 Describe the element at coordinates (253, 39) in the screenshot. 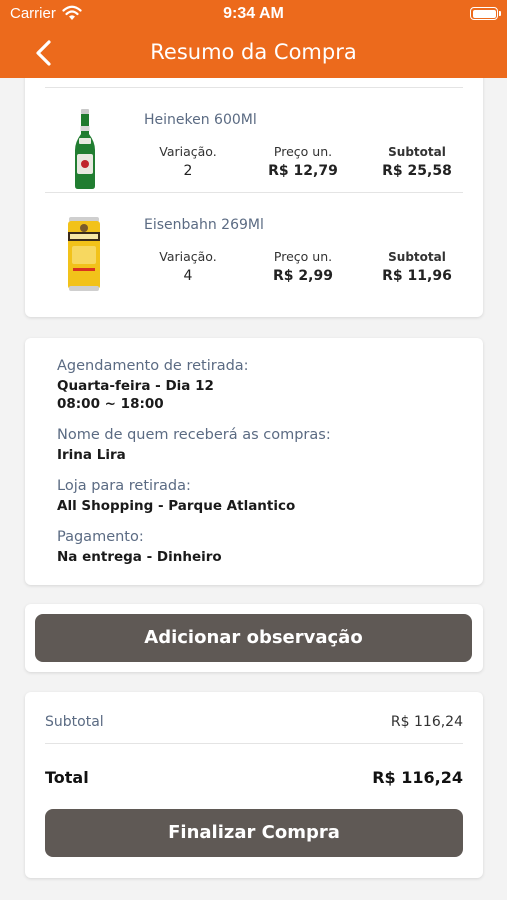

I see `app-header: Carrier 9:34 AM Resumo da Compra` at that location.